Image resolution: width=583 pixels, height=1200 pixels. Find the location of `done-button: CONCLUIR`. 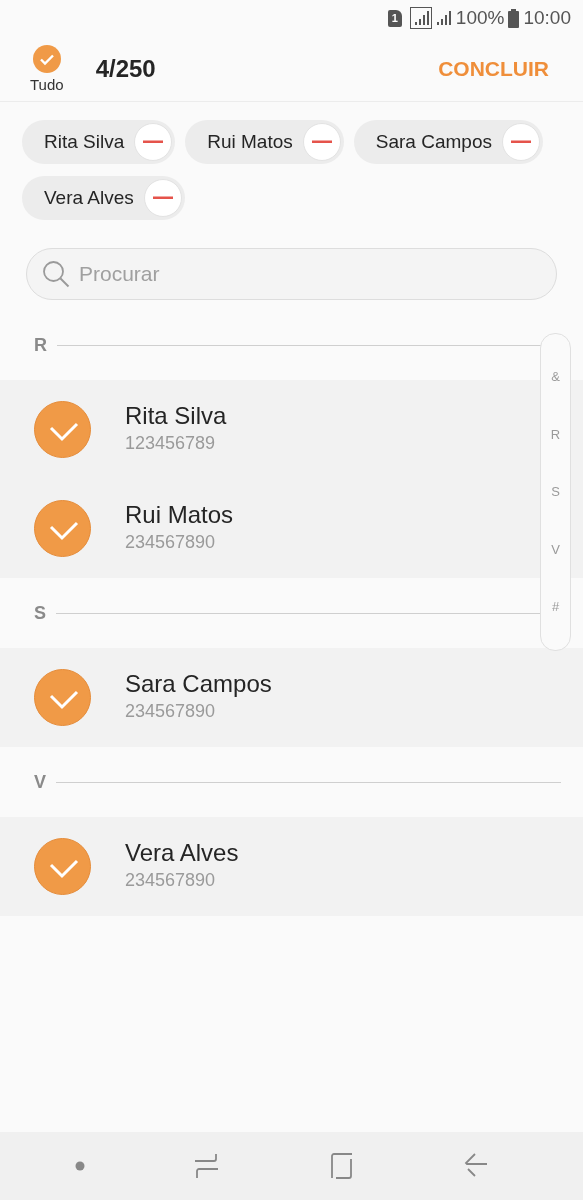

done-button: CONCLUIR is located at coordinates (493, 68).